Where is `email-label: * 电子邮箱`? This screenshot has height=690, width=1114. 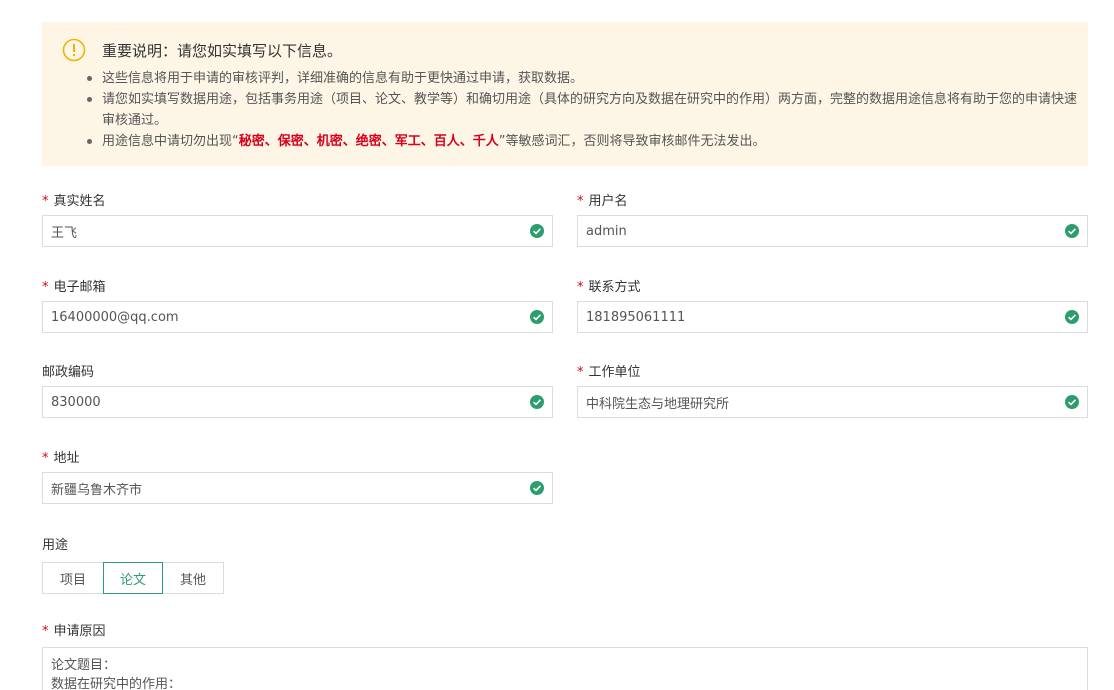 email-label: * 电子邮箱 is located at coordinates (74, 287).